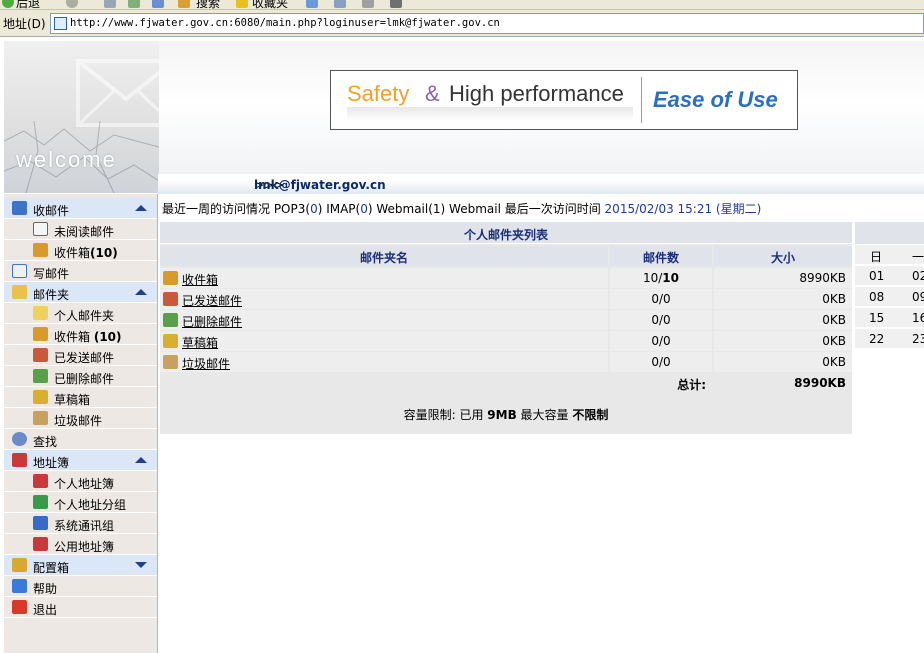  I want to click on back-icon, so click(8, 4).